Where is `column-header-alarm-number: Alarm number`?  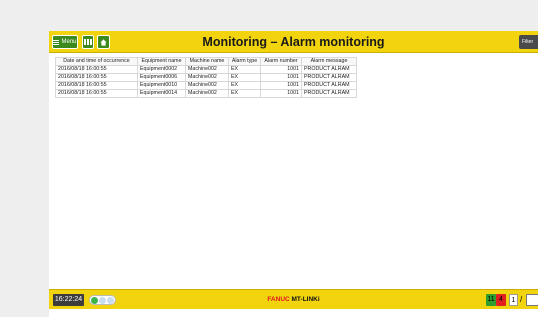
column-header-alarm-number: Alarm number is located at coordinates (281, 61).